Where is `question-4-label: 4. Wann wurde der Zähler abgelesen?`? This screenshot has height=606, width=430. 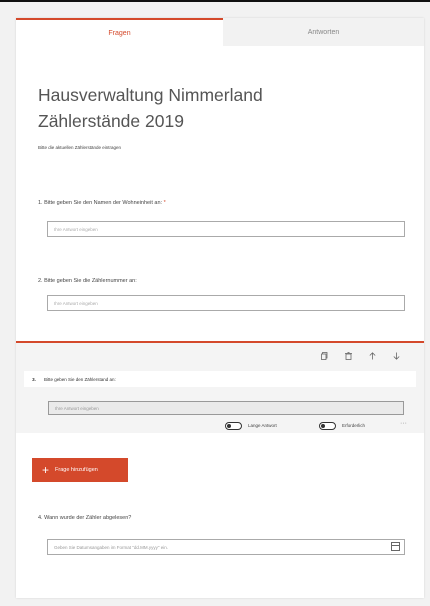
question-4-label: 4. Wann wurde der Zähler abgelesen? is located at coordinates (85, 518).